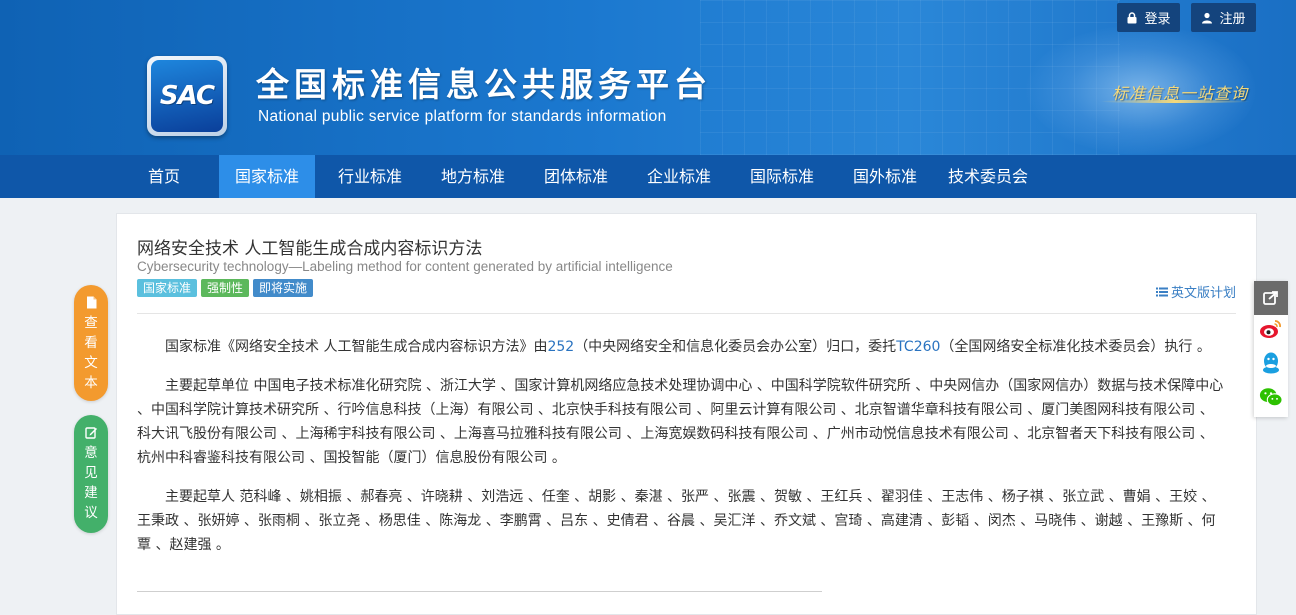 The image size is (1296, 615). Describe the element at coordinates (167, 288) in the screenshot. I see `tag-national-standard: 国家标准` at that location.